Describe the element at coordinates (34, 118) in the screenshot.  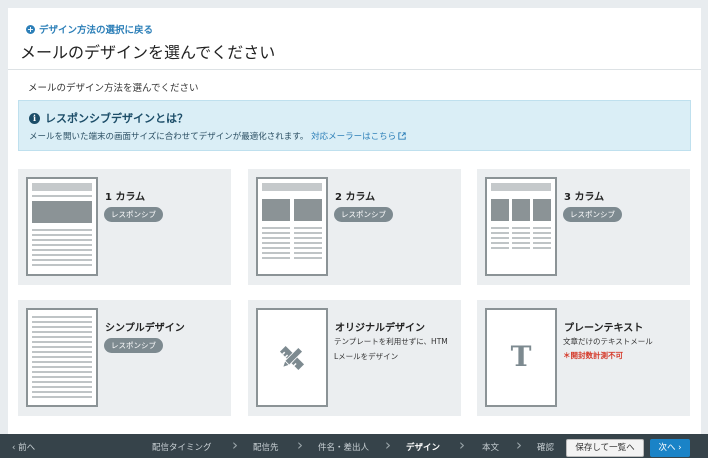
I see `info-icon: i` at that location.